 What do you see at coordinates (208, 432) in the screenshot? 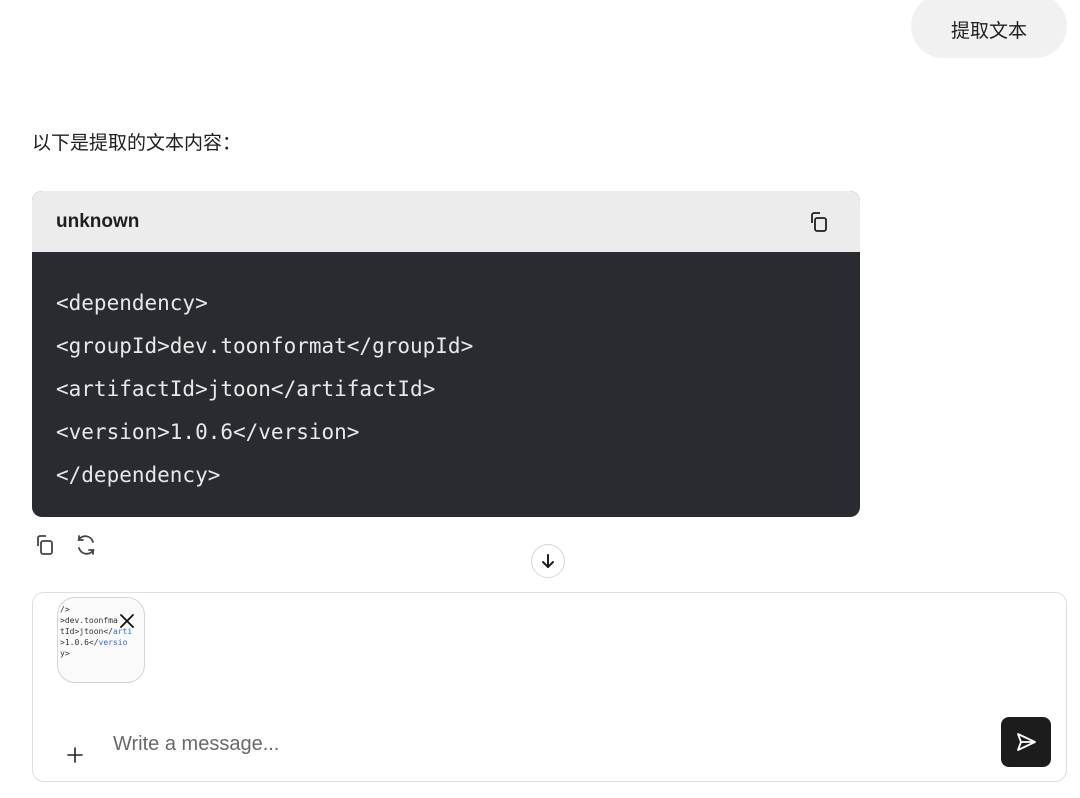
I see `code-line: <version>1.0.6</version>` at bounding box center [208, 432].